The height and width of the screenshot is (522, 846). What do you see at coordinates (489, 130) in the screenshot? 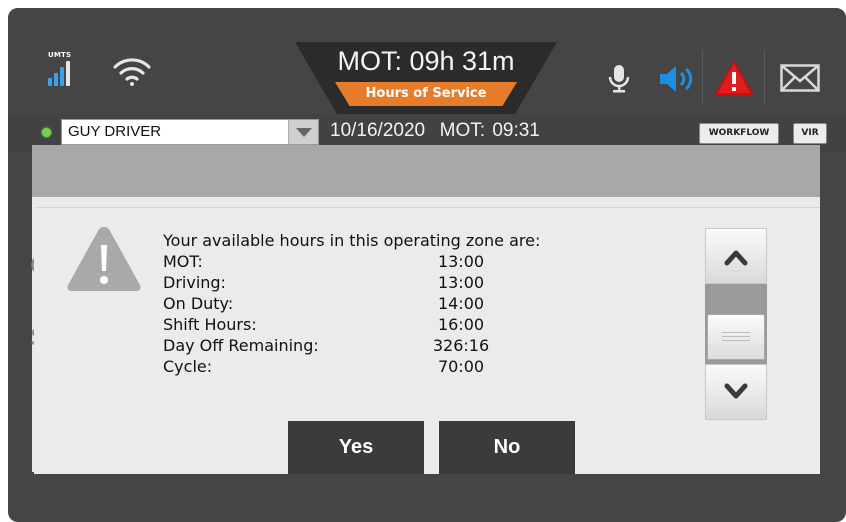
I see `mot-clock: MOT: 09:31` at bounding box center [489, 130].